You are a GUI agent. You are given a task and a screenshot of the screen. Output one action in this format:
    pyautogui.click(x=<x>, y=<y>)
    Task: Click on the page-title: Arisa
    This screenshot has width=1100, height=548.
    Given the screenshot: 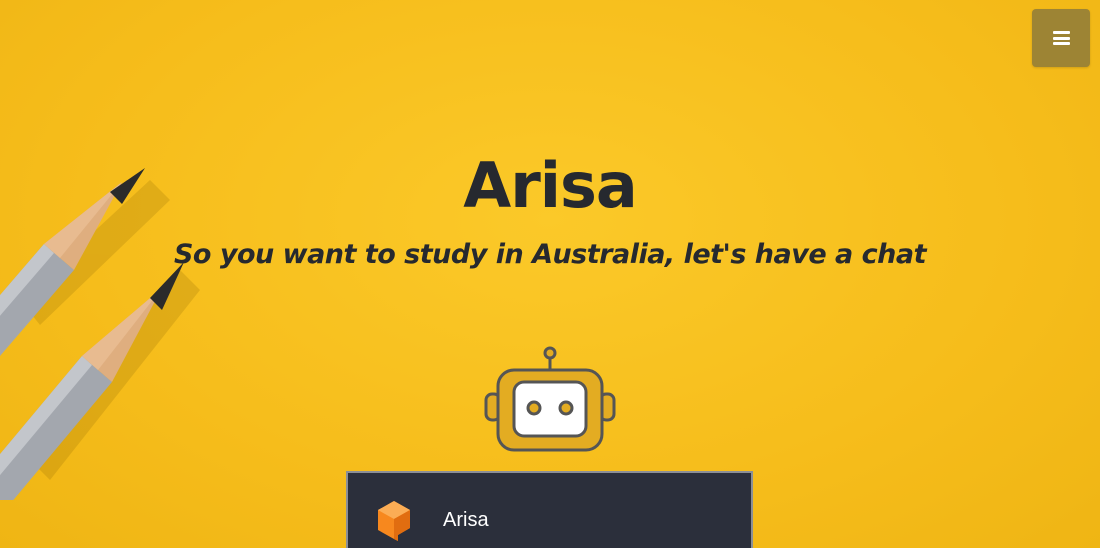 What is the action you would take?
    pyautogui.click(x=550, y=185)
    